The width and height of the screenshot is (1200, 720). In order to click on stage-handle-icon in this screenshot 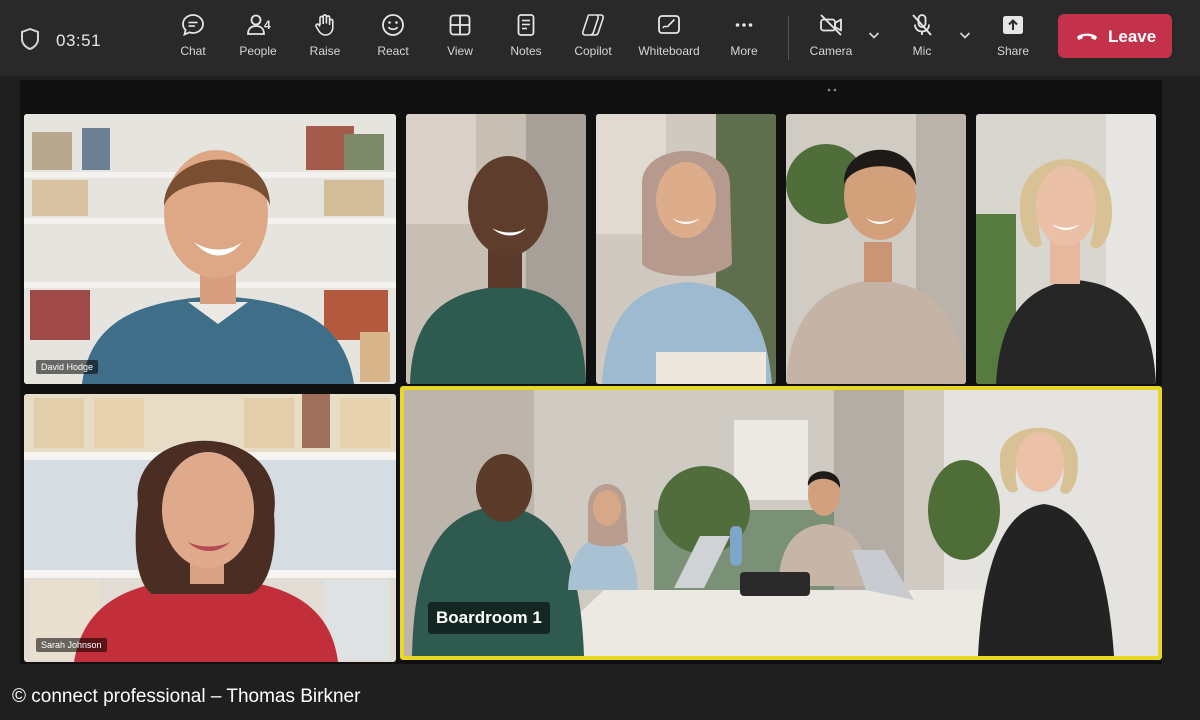, I will do `click(832, 90)`.